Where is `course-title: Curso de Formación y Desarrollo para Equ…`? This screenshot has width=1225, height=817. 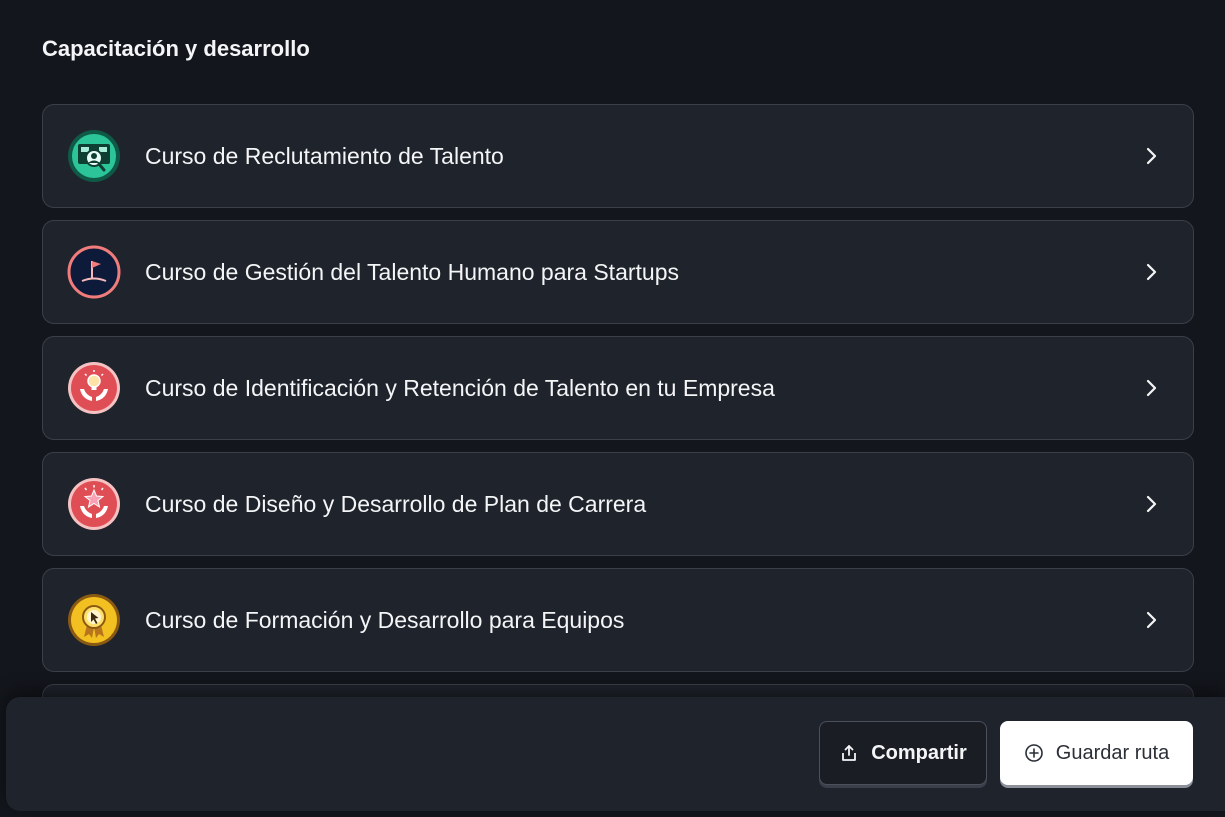
course-title: Curso de Formación y Desarrollo para Equ… is located at coordinates (385, 619).